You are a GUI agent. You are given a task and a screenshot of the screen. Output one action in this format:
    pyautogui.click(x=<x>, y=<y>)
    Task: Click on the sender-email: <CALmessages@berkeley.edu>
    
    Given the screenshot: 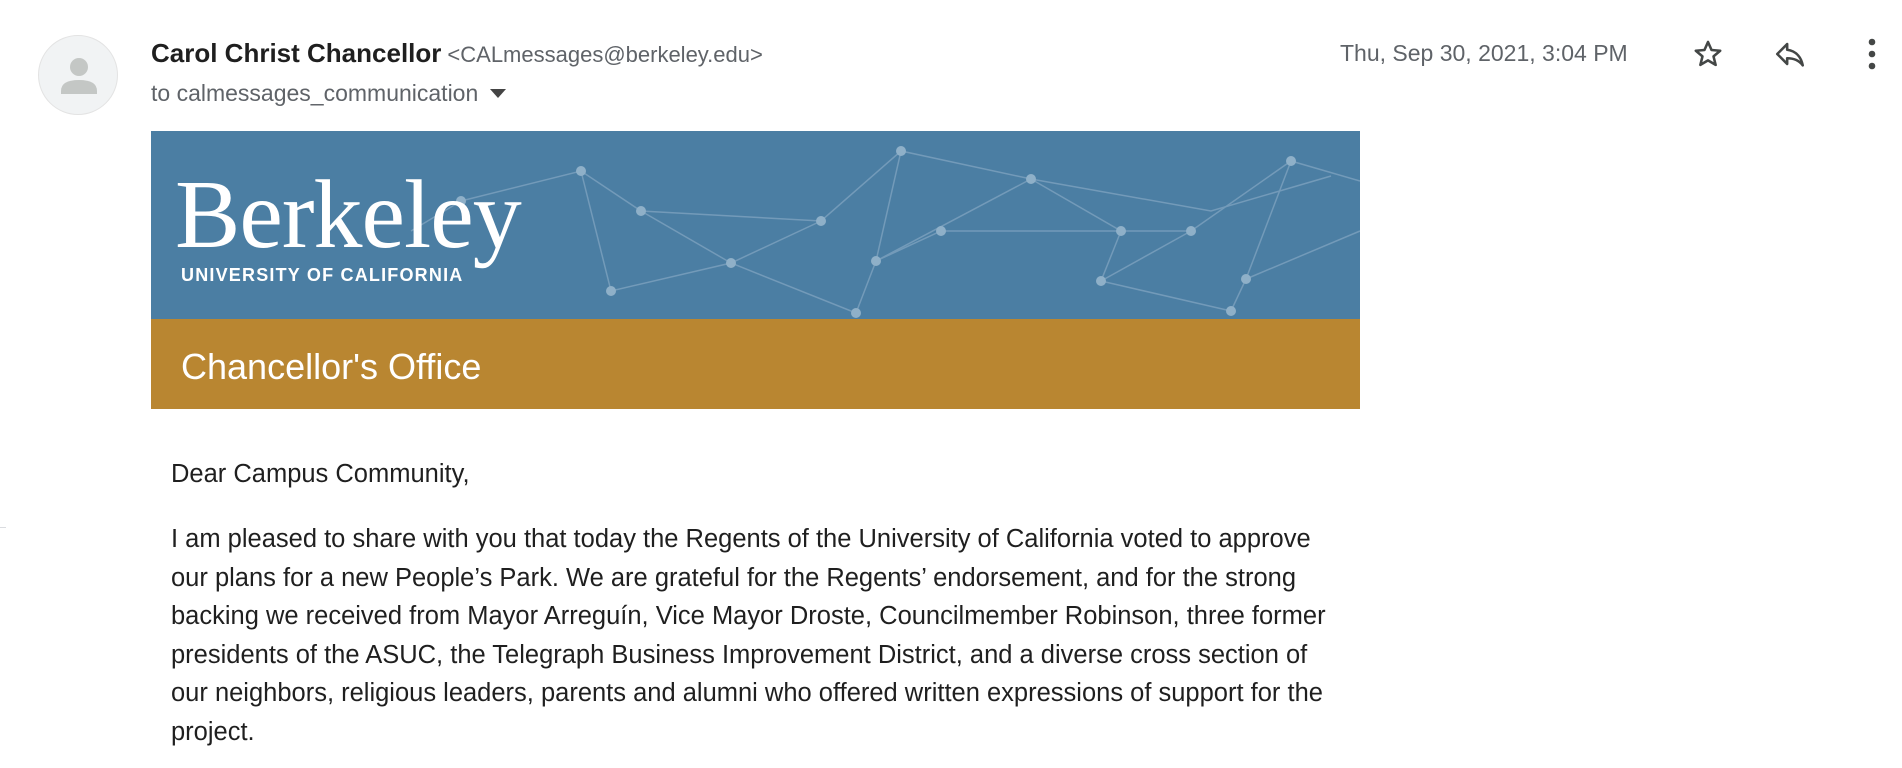 What is the action you would take?
    pyautogui.click(x=605, y=54)
    